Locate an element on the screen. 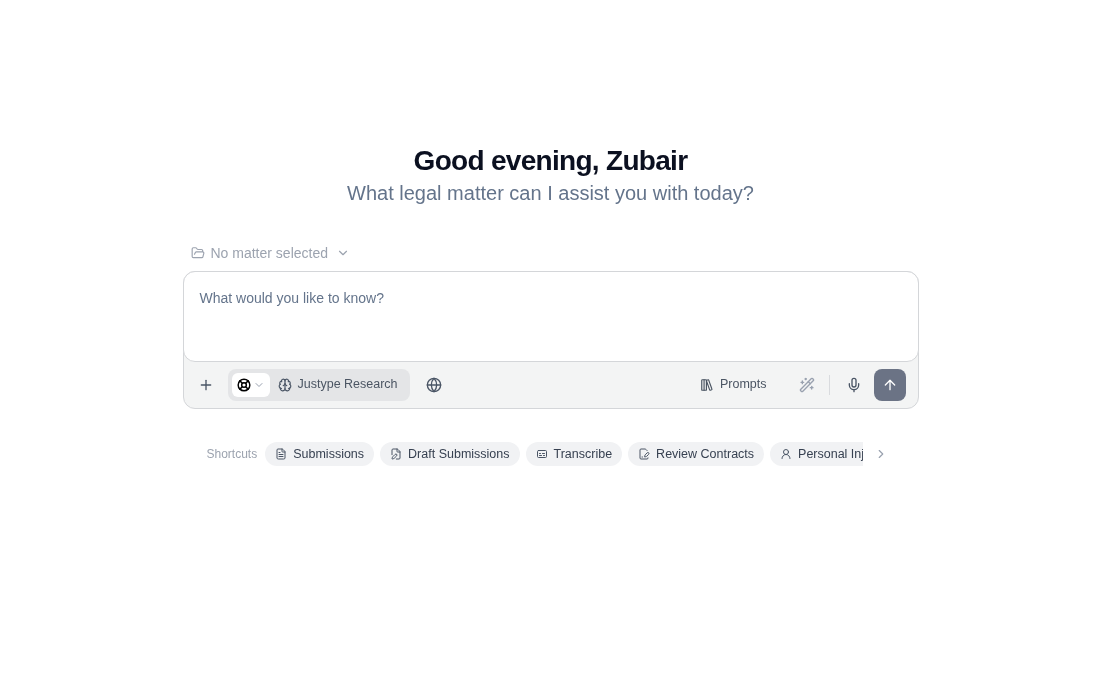 The height and width of the screenshot is (683, 1101). globe-icon is located at coordinates (433, 384).